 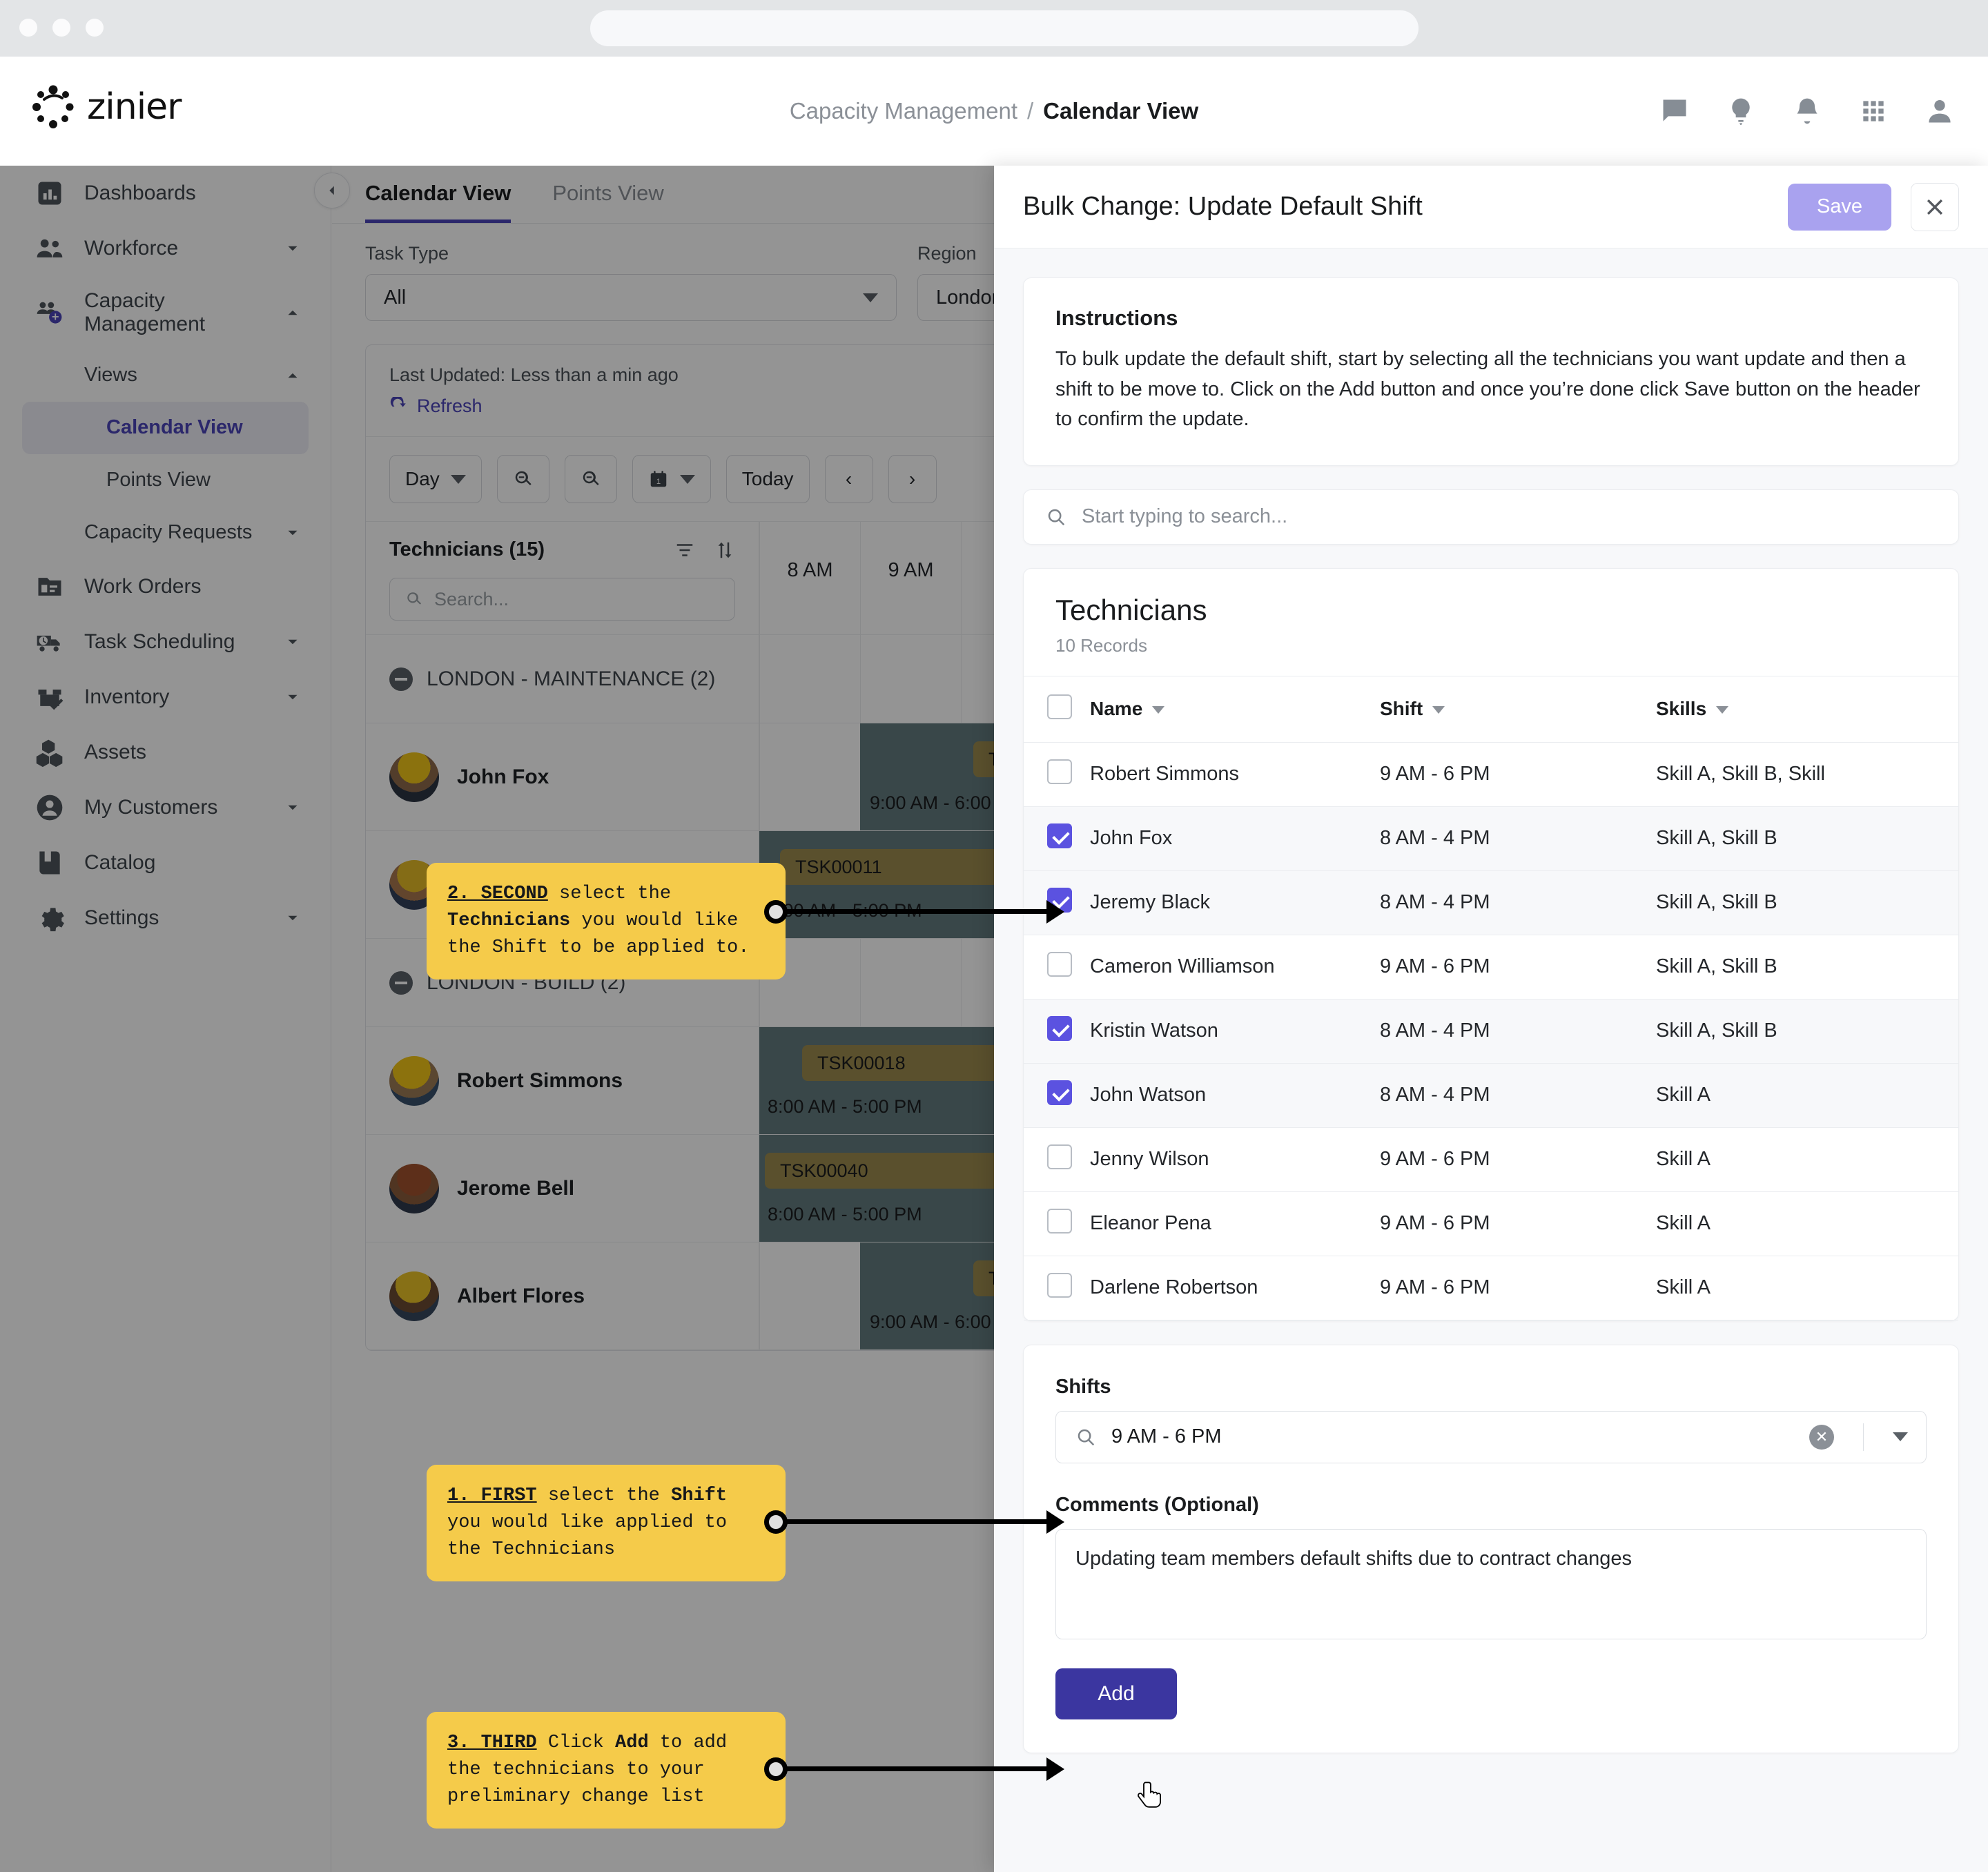 What do you see at coordinates (1821, 1437) in the screenshot?
I see `clear-icon: ✕` at bounding box center [1821, 1437].